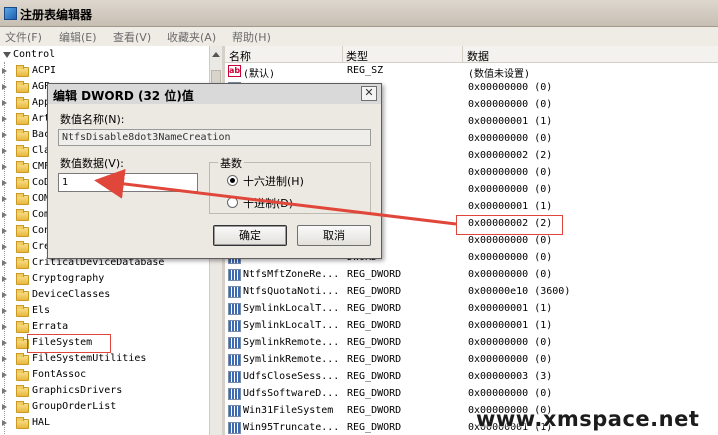 The width and height of the screenshot is (718, 435). I want to click on watermark: www.xmspace.net, so click(588, 419).